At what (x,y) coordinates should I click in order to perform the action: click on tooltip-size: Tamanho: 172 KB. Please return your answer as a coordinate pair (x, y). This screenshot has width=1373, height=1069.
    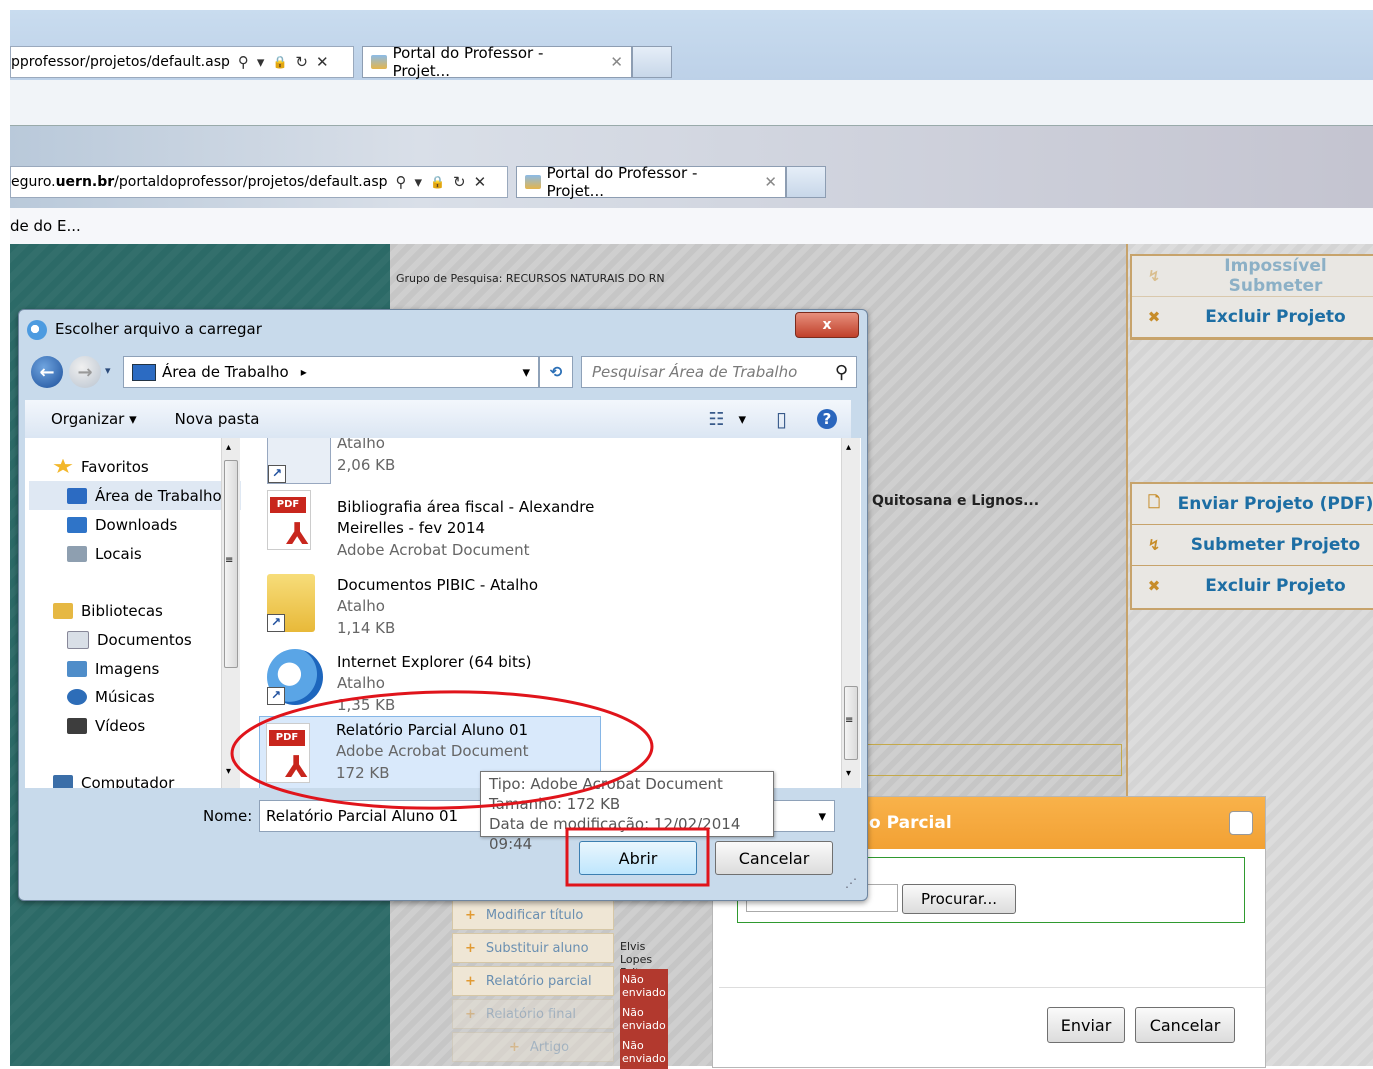
    Looking at the image, I should click on (555, 804).